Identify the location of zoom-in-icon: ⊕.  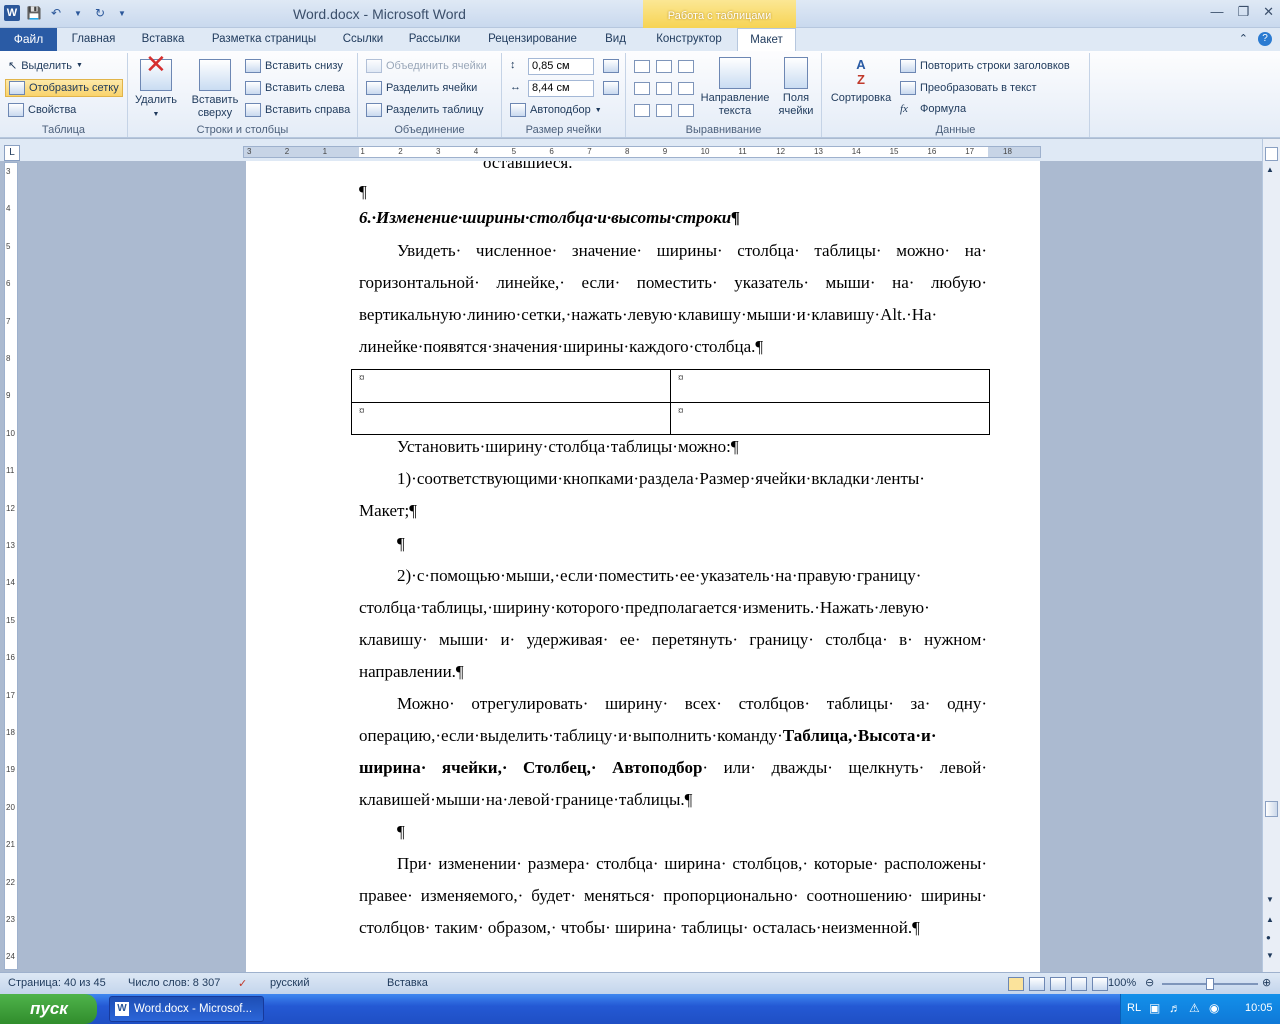
(1266, 982).